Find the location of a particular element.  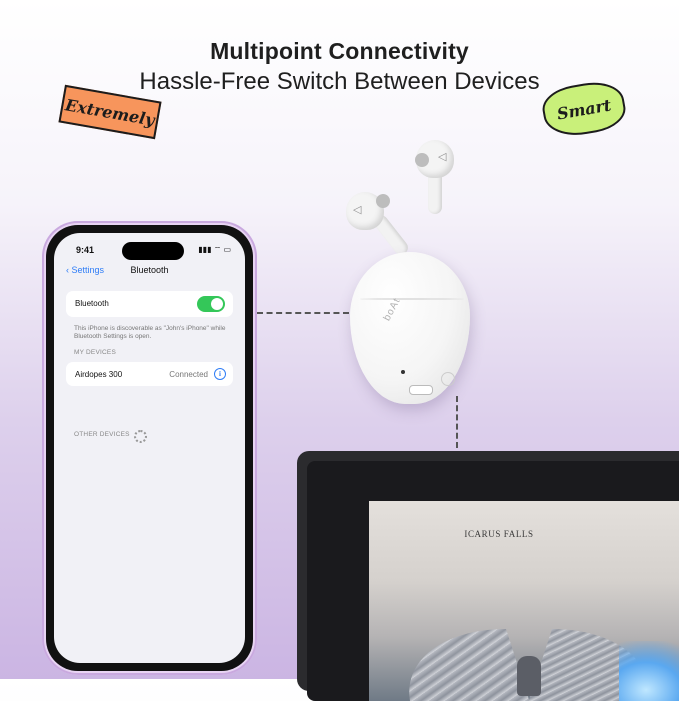

bluetooth-toggle is located at coordinates (211, 304).